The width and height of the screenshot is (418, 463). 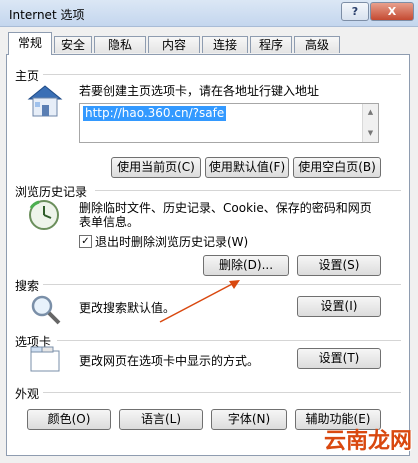 What do you see at coordinates (199, 301) in the screenshot?
I see `annotation-arrow` at bounding box center [199, 301].